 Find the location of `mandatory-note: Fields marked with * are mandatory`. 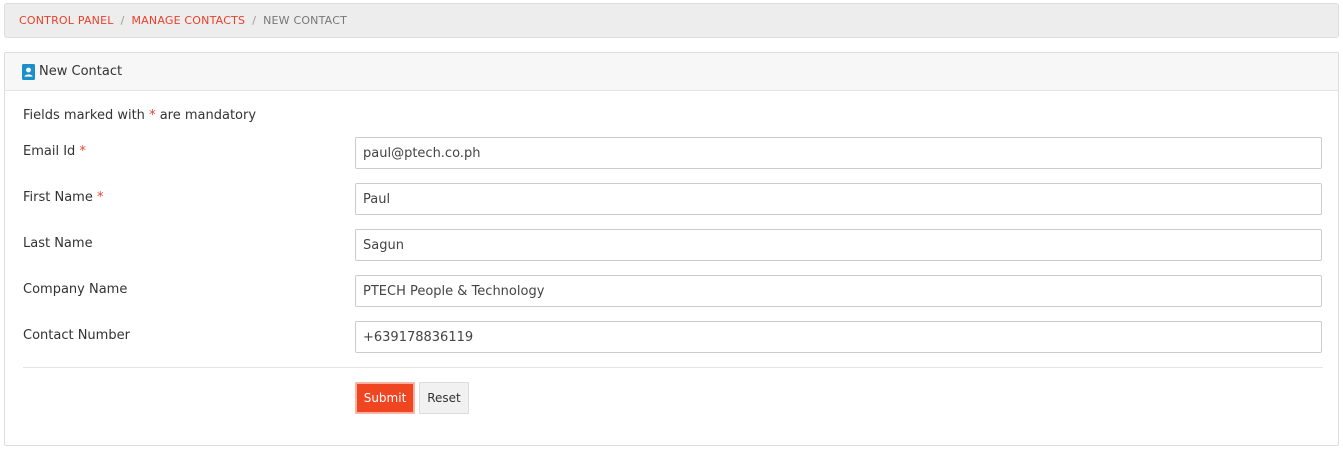

mandatory-note: Fields marked with * are mandatory is located at coordinates (139, 115).